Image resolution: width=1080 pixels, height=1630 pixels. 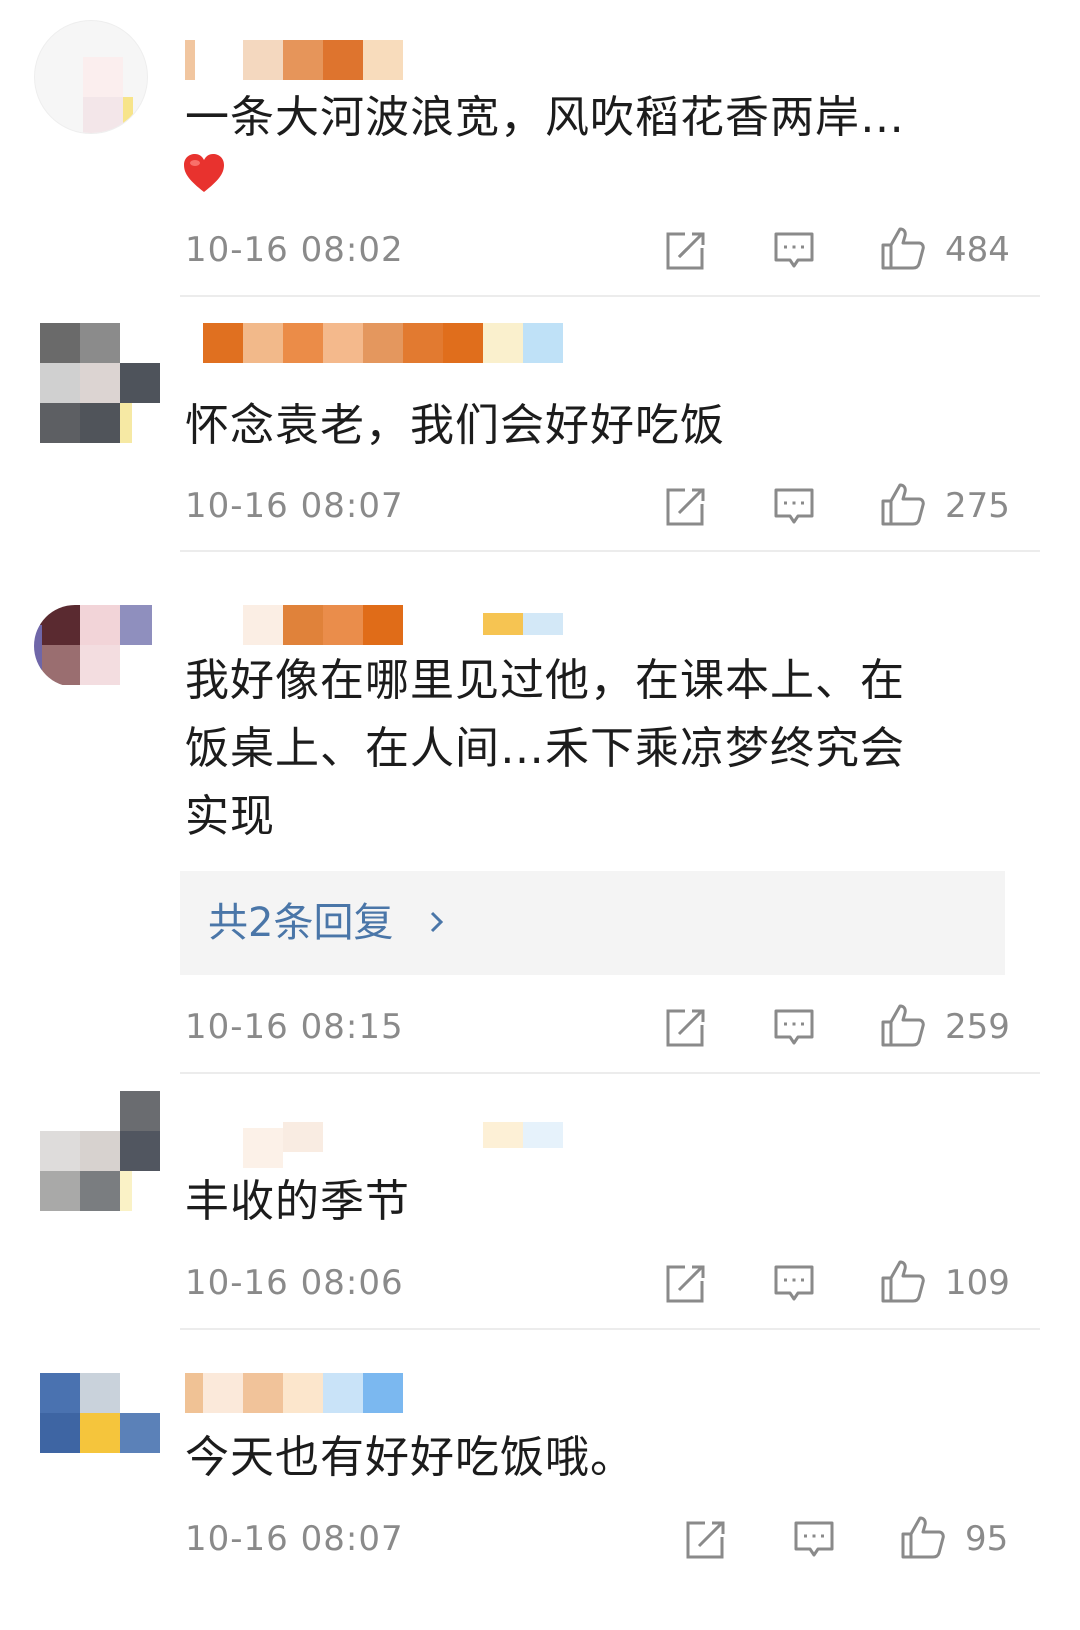 What do you see at coordinates (615, 1027) in the screenshot?
I see `comment-meta: 10-16 08:15 259` at bounding box center [615, 1027].